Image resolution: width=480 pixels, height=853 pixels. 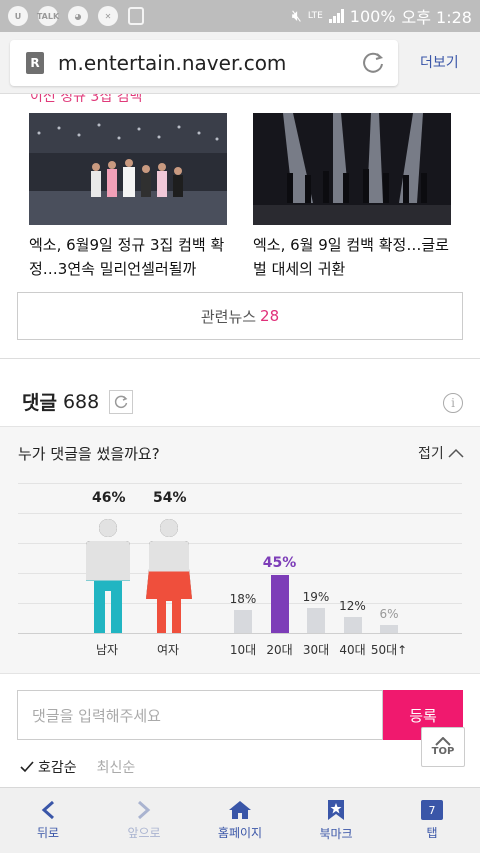 I want to click on back-button: 뒤로, so click(x=48, y=820).